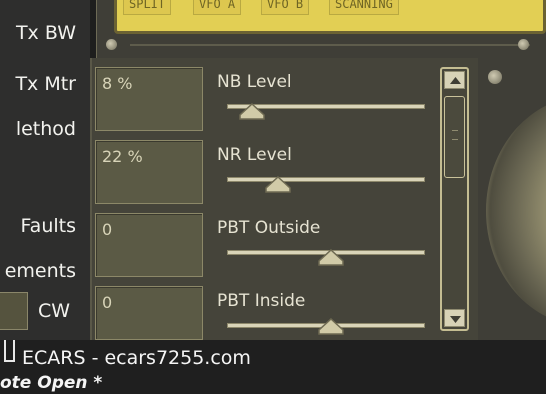 This screenshot has width=546, height=394. I want to click on nb-level-value-box: 8 %, so click(149, 99).